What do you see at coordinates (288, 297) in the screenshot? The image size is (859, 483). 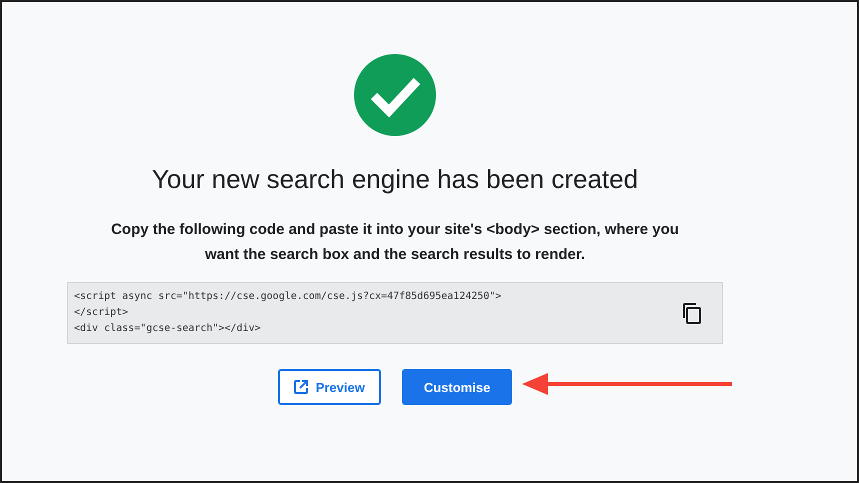 I see `code-line: <script async src="https://cse.google.com/cse.js?cx=47f85d695ea124250">` at bounding box center [288, 297].